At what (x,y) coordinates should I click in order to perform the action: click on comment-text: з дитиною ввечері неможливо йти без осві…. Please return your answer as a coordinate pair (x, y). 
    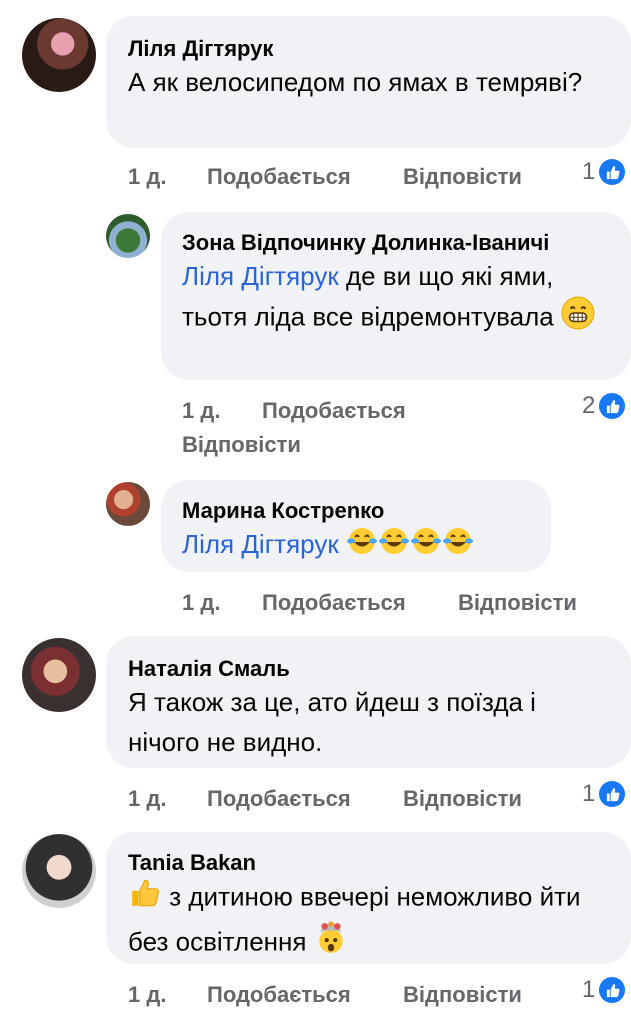
    Looking at the image, I should click on (368, 921).